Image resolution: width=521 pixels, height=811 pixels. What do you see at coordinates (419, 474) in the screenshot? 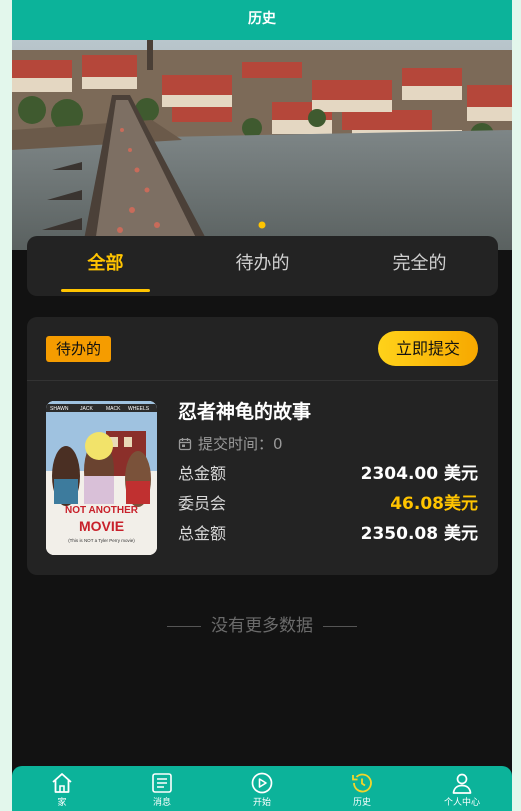
I see `amount-value: 2304.00 美元` at bounding box center [419, 474].